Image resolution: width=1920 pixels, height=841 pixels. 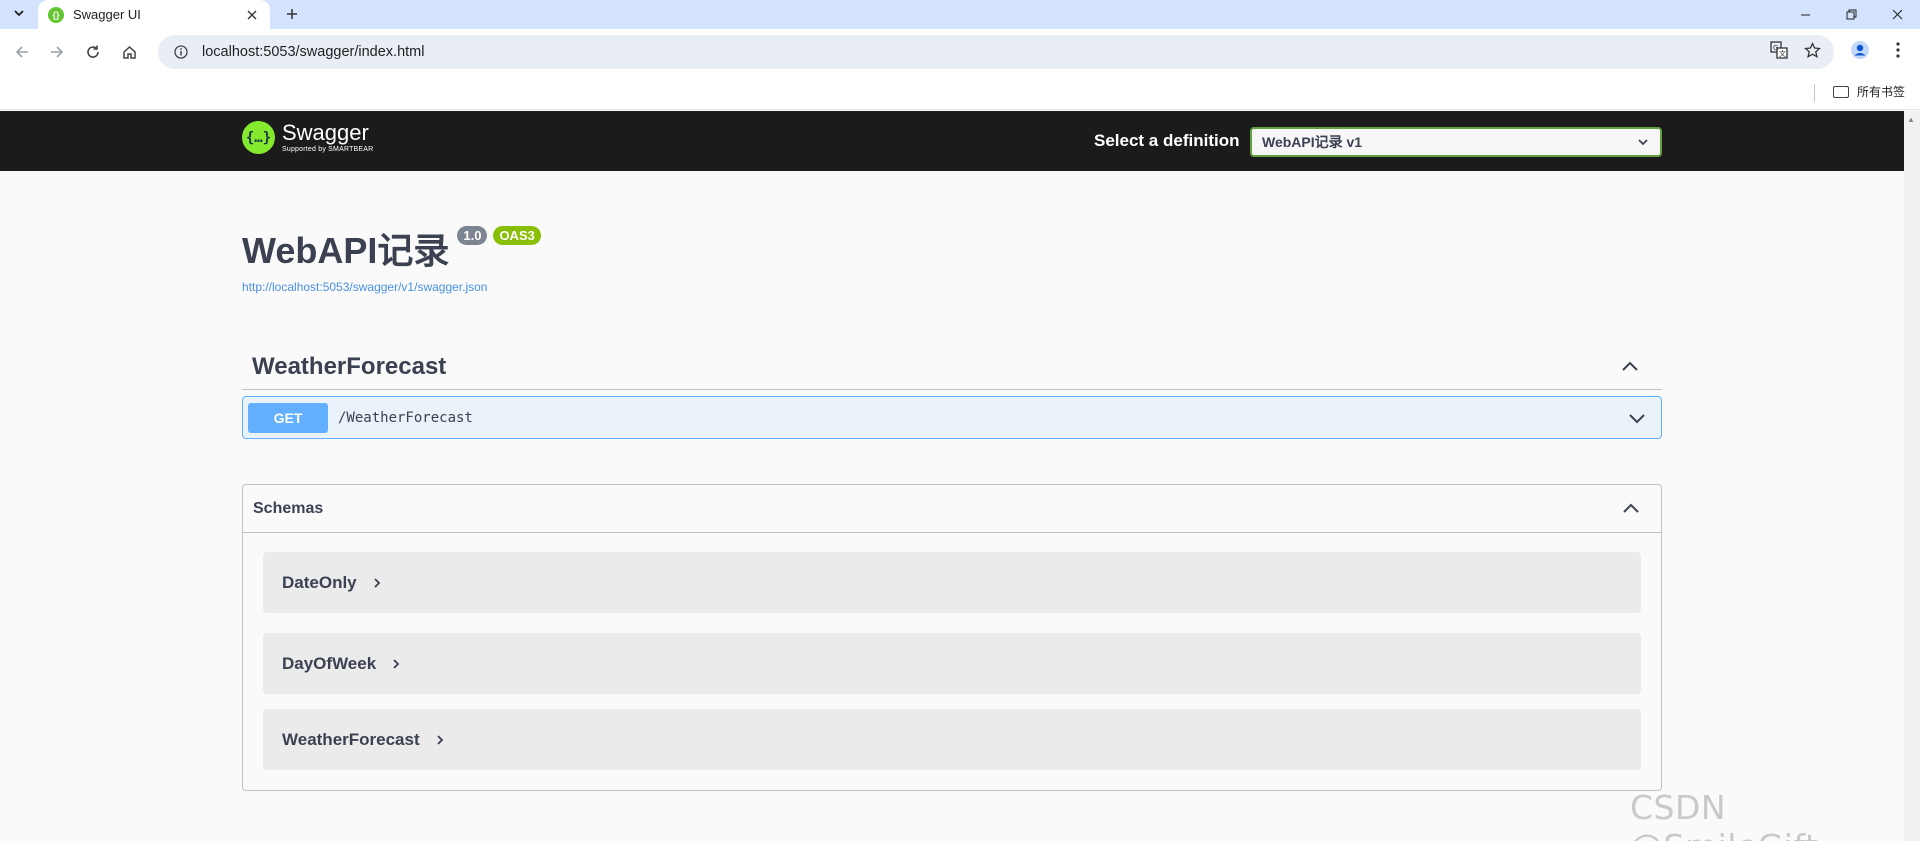 I want to click on translate-icon: G文, so click(x=1779, y=50).